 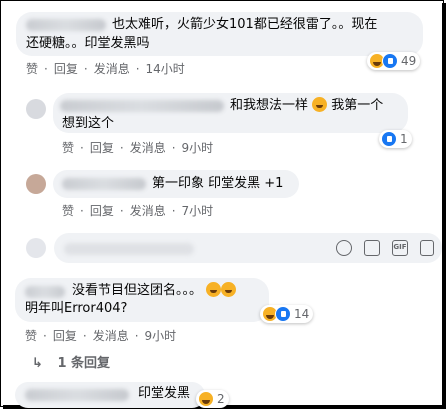 I want to click on camera-icon, so click(x=372, y=248).